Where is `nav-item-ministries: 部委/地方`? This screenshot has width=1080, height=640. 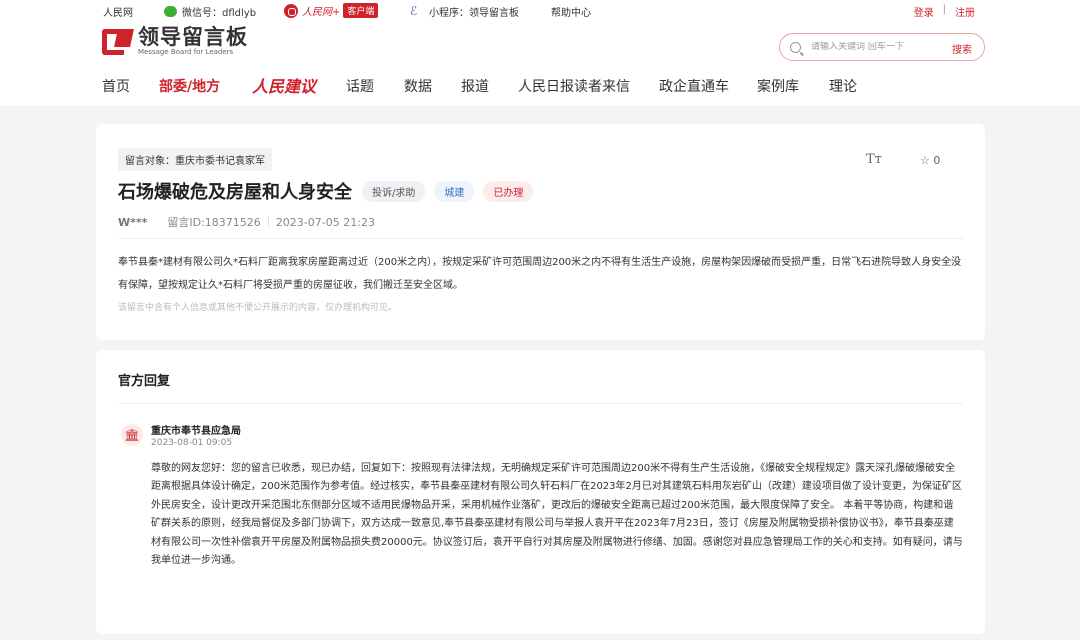 nav-item-ministries: 部委/地方 is located at coordinates (189, 86).